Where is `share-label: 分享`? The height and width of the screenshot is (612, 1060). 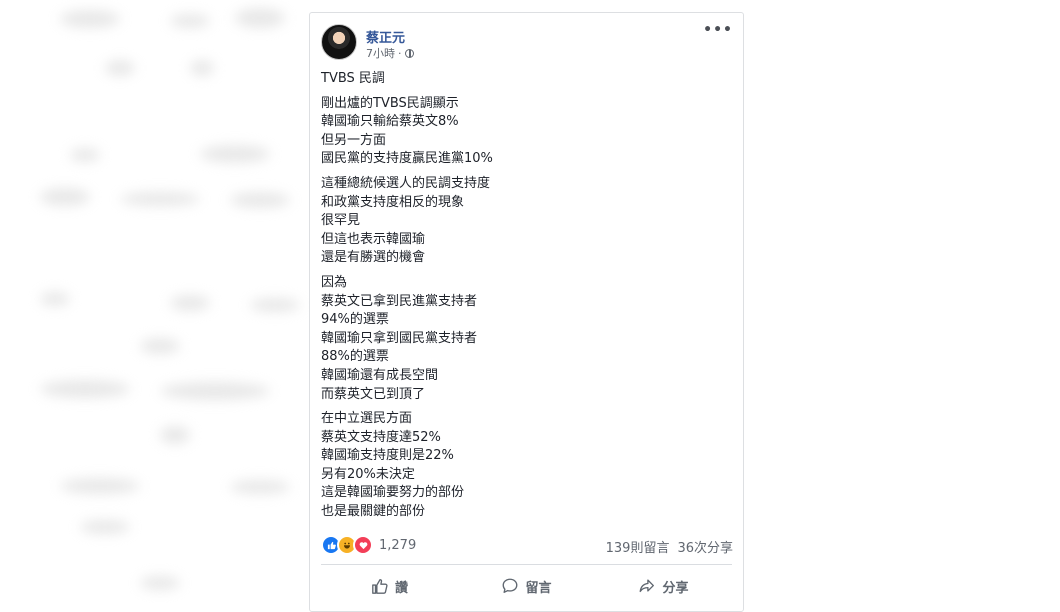 share-label: 分享 is located at coordinates (675, 588).